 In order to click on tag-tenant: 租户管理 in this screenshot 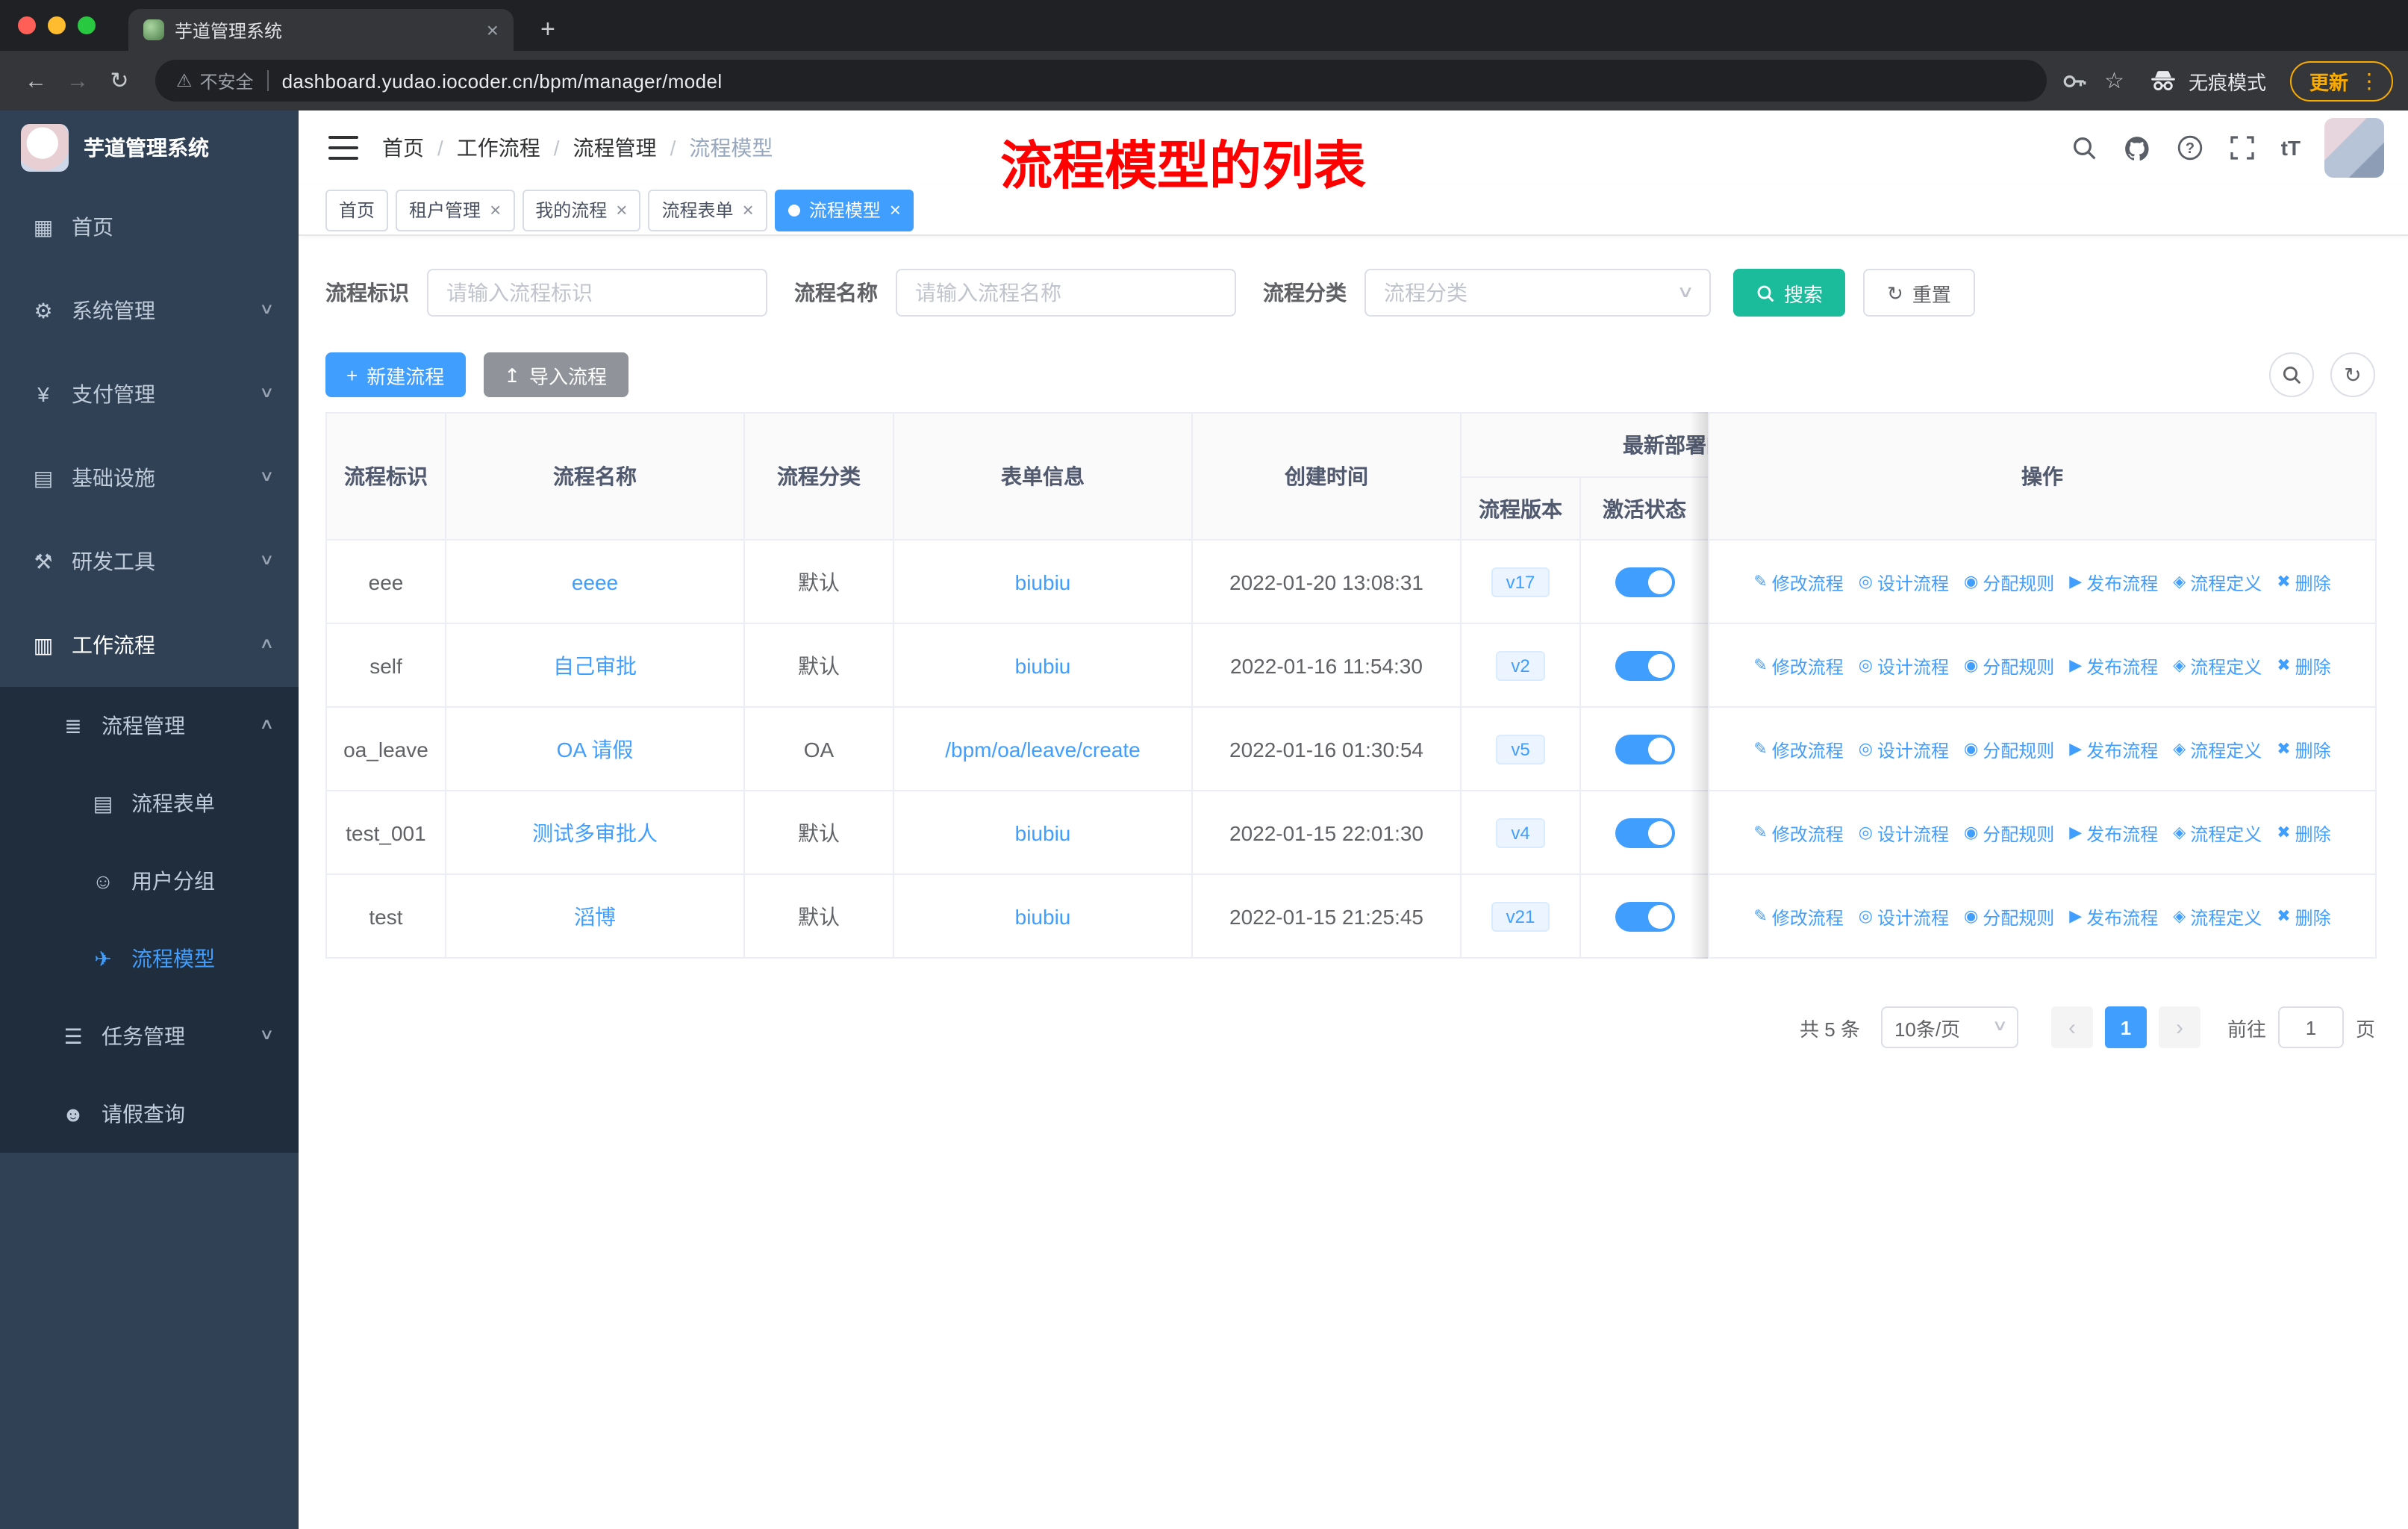, I will do `click(455, 210)`.